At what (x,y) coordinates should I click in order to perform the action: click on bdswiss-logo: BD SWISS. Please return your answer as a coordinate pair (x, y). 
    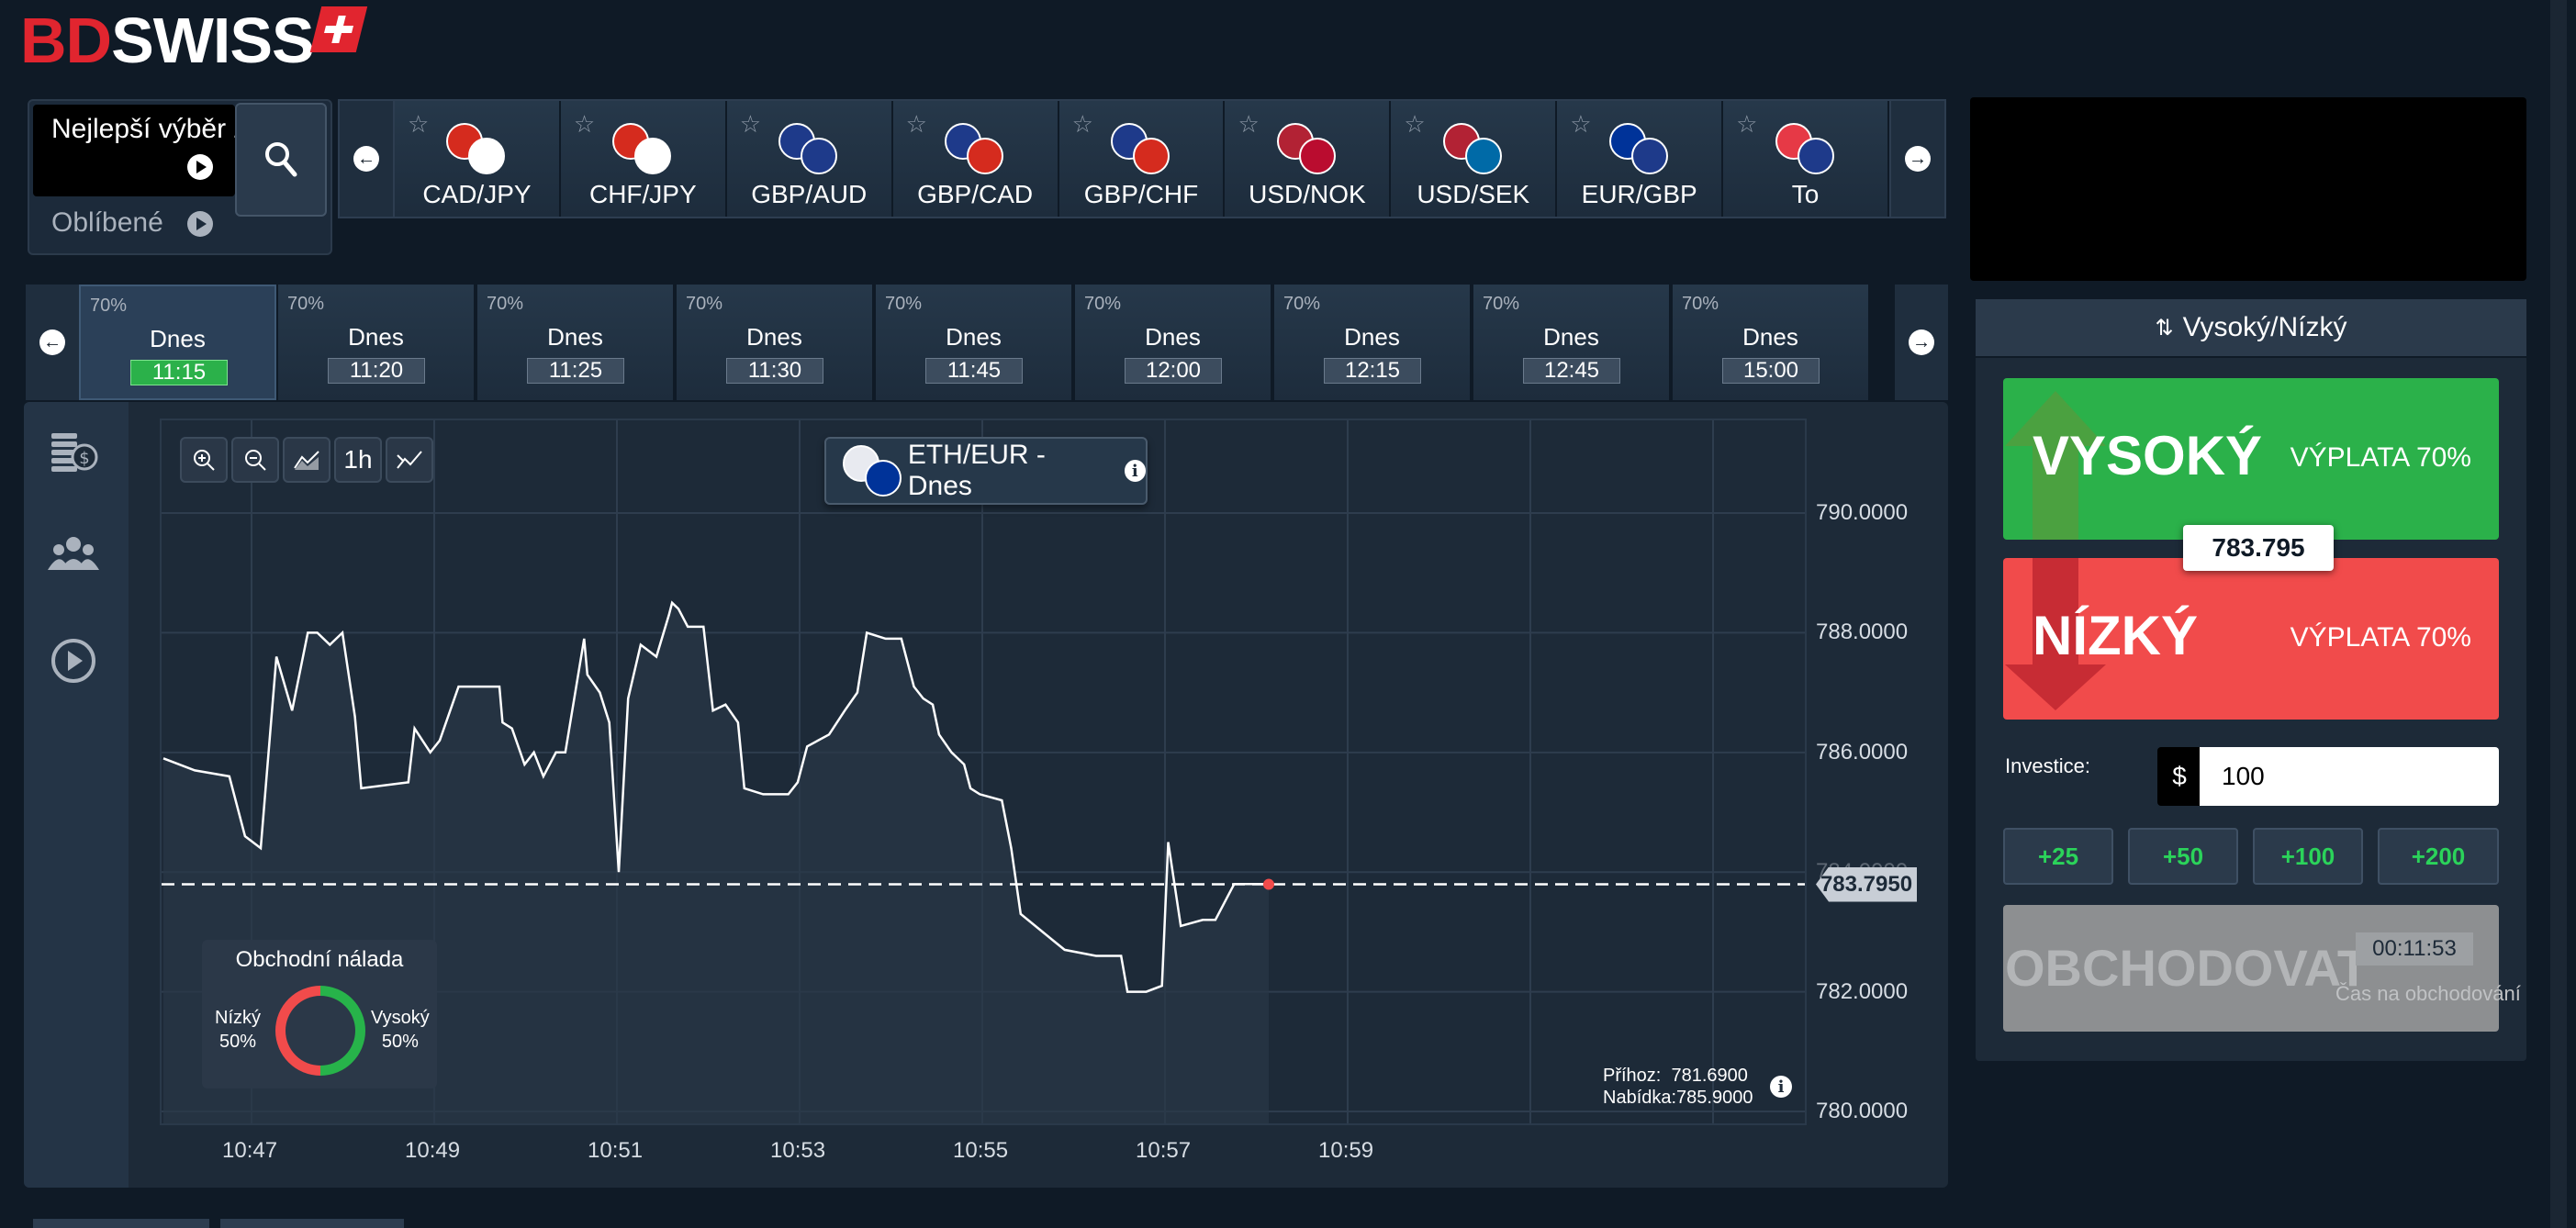
    Looking at the image, I should click on (193, 40).